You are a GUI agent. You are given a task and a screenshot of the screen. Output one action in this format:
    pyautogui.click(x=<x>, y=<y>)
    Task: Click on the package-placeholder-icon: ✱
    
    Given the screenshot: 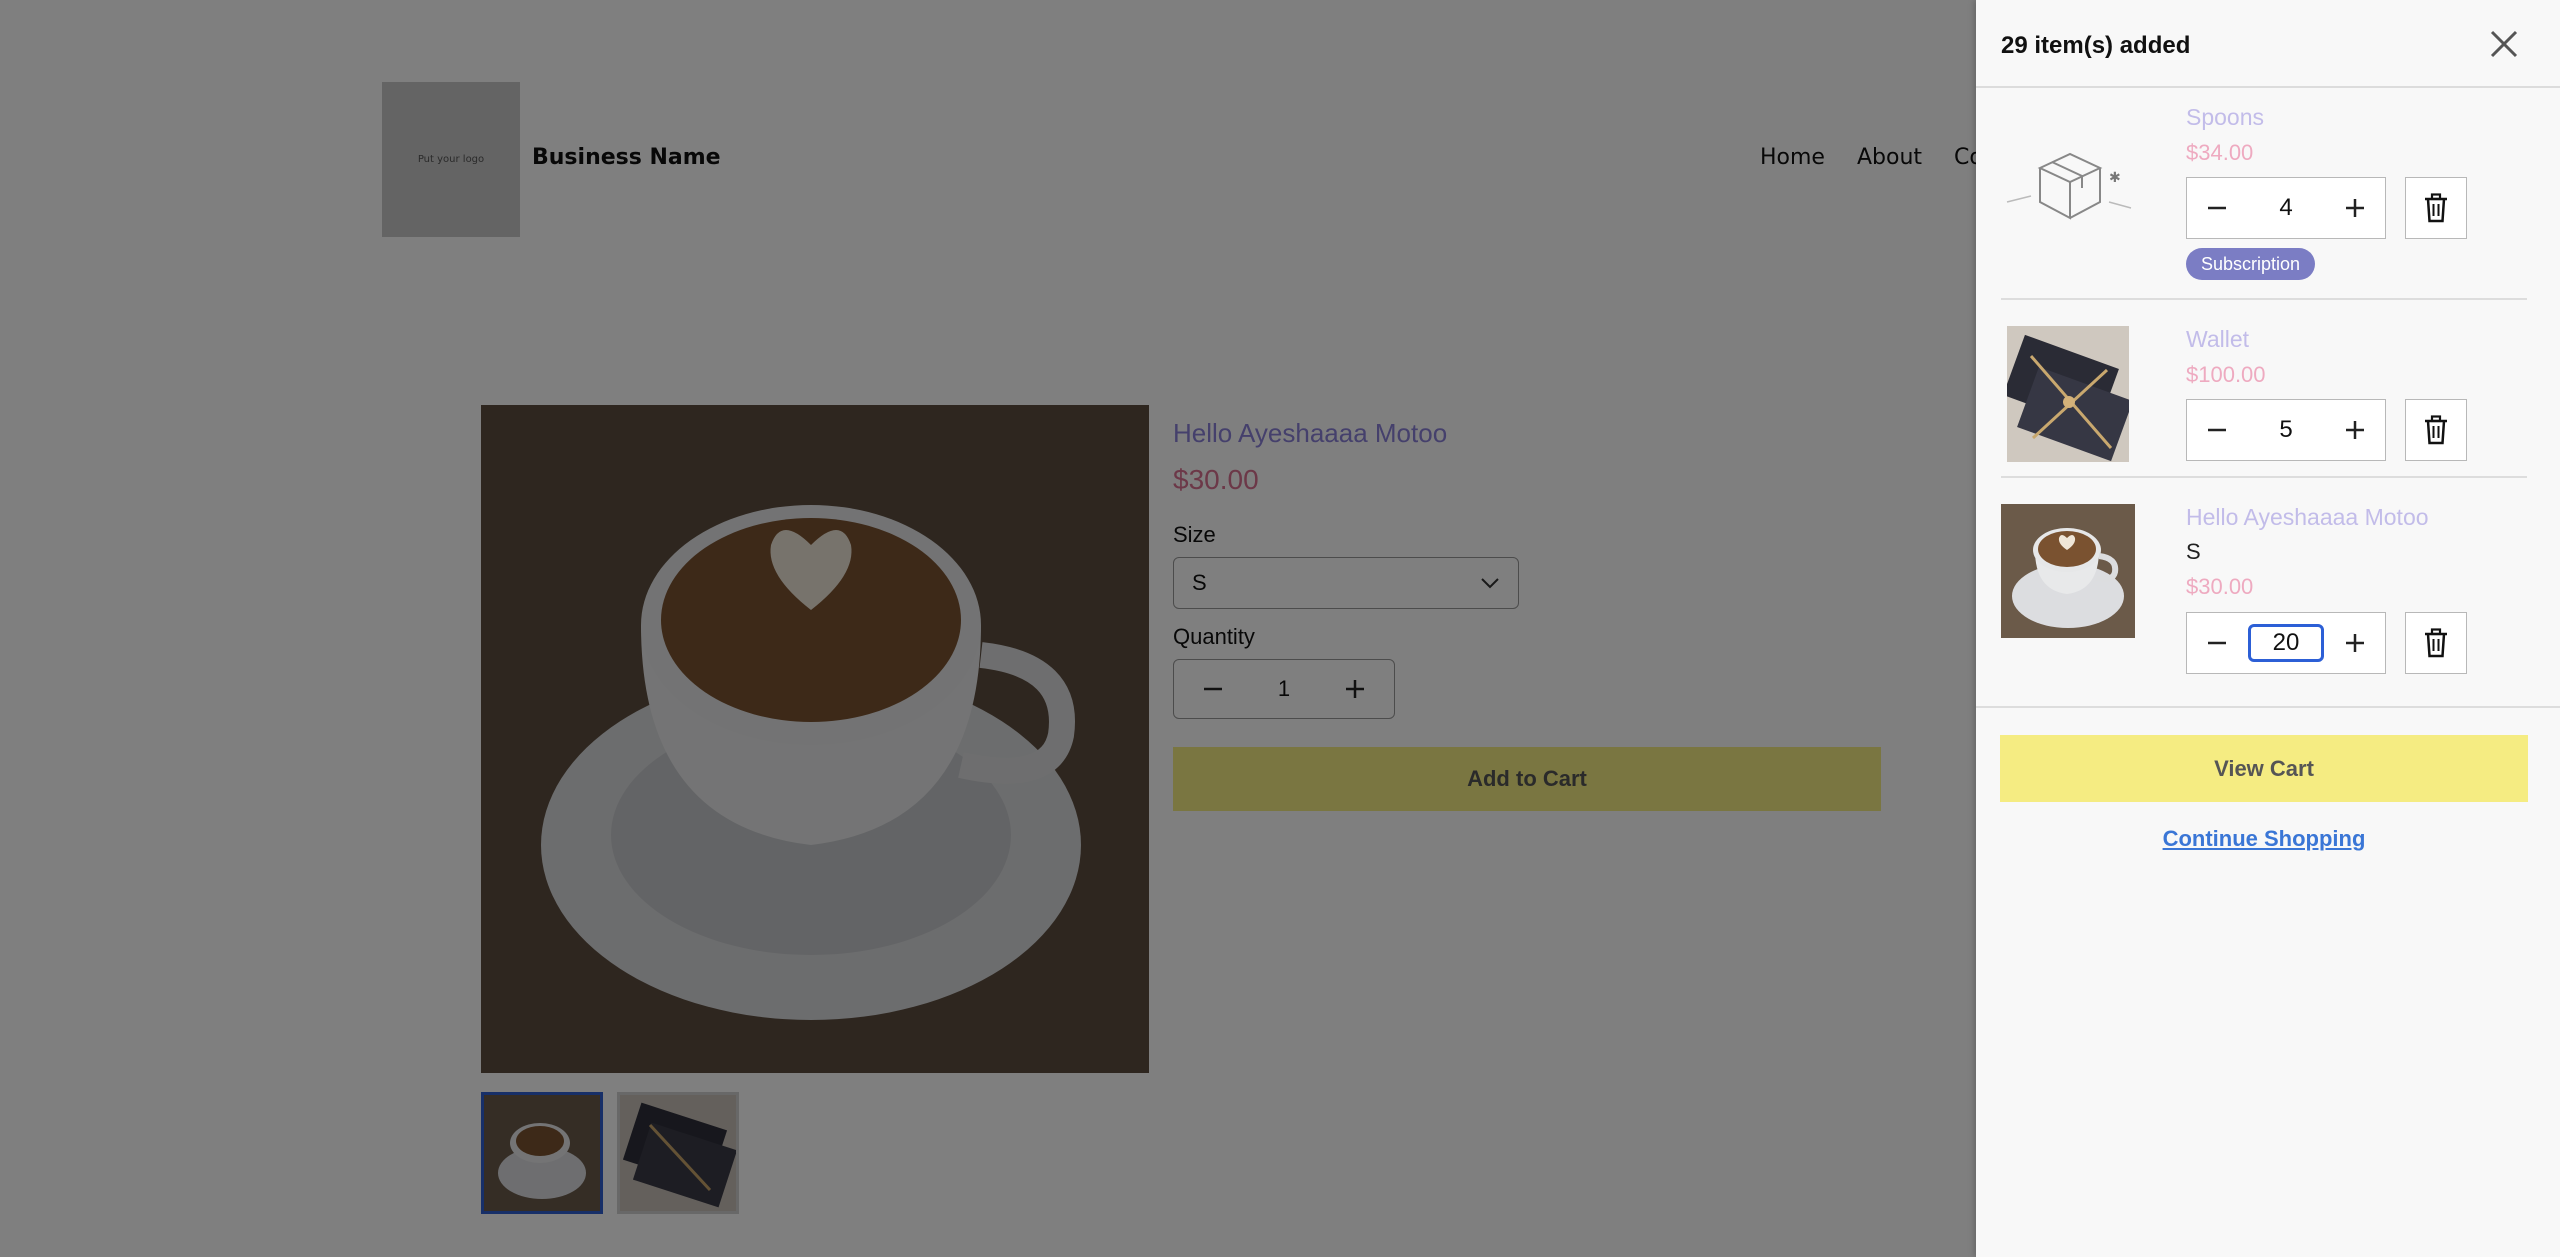 What is the action you would take?
    pyautogui.click(x=2070, y=179)
    